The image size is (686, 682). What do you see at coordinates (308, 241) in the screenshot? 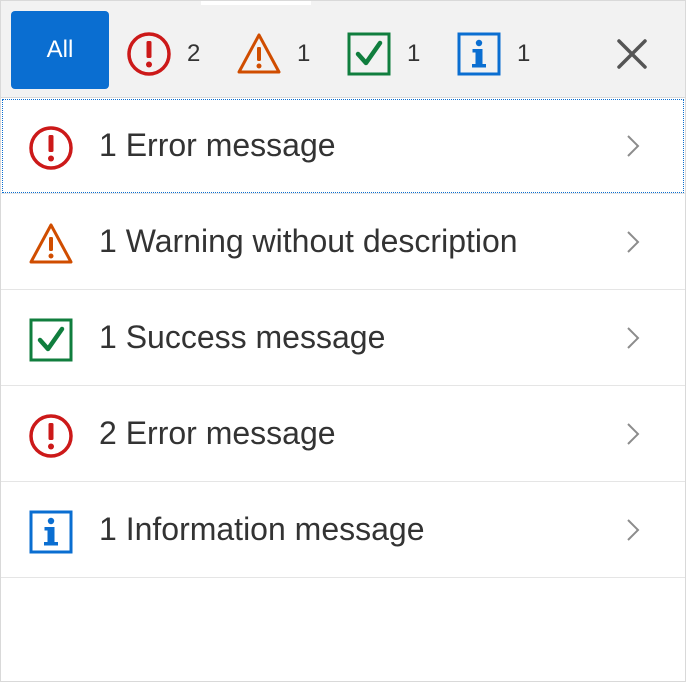
I see `message-title: 1 Warning without description` at bounding box center [308, 241].